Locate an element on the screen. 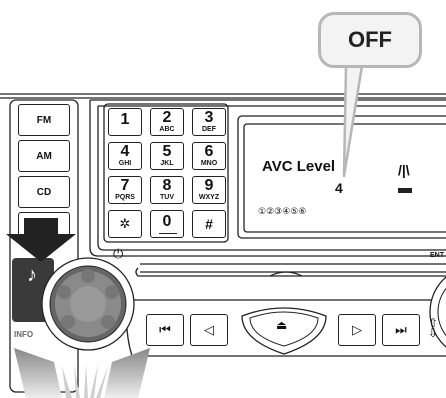  up-down-icon: ⇧ ⇩ is located at coordinates (433, 328).